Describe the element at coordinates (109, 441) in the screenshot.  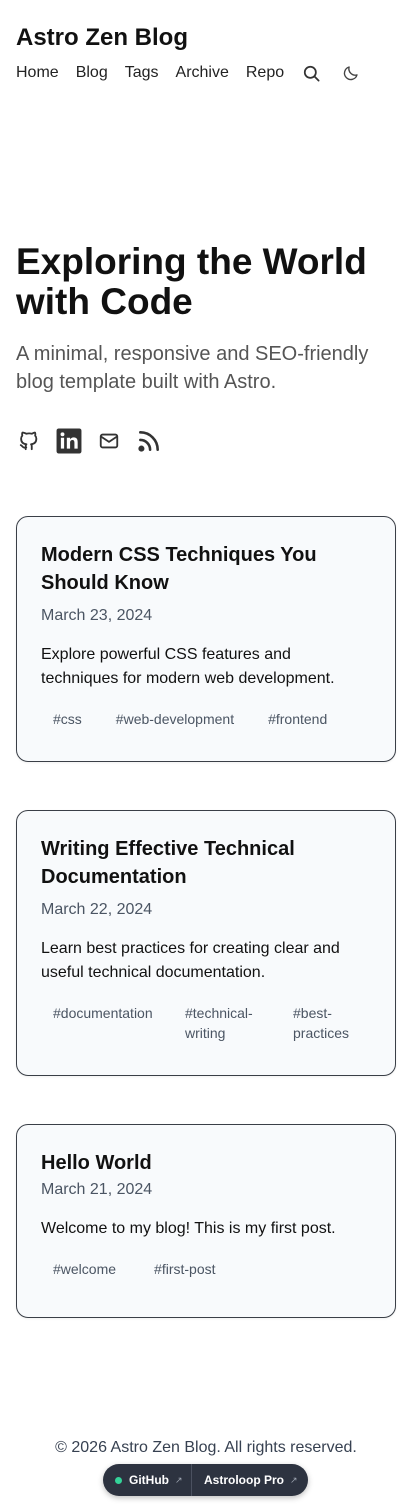
I see `mail-icon` at that location.